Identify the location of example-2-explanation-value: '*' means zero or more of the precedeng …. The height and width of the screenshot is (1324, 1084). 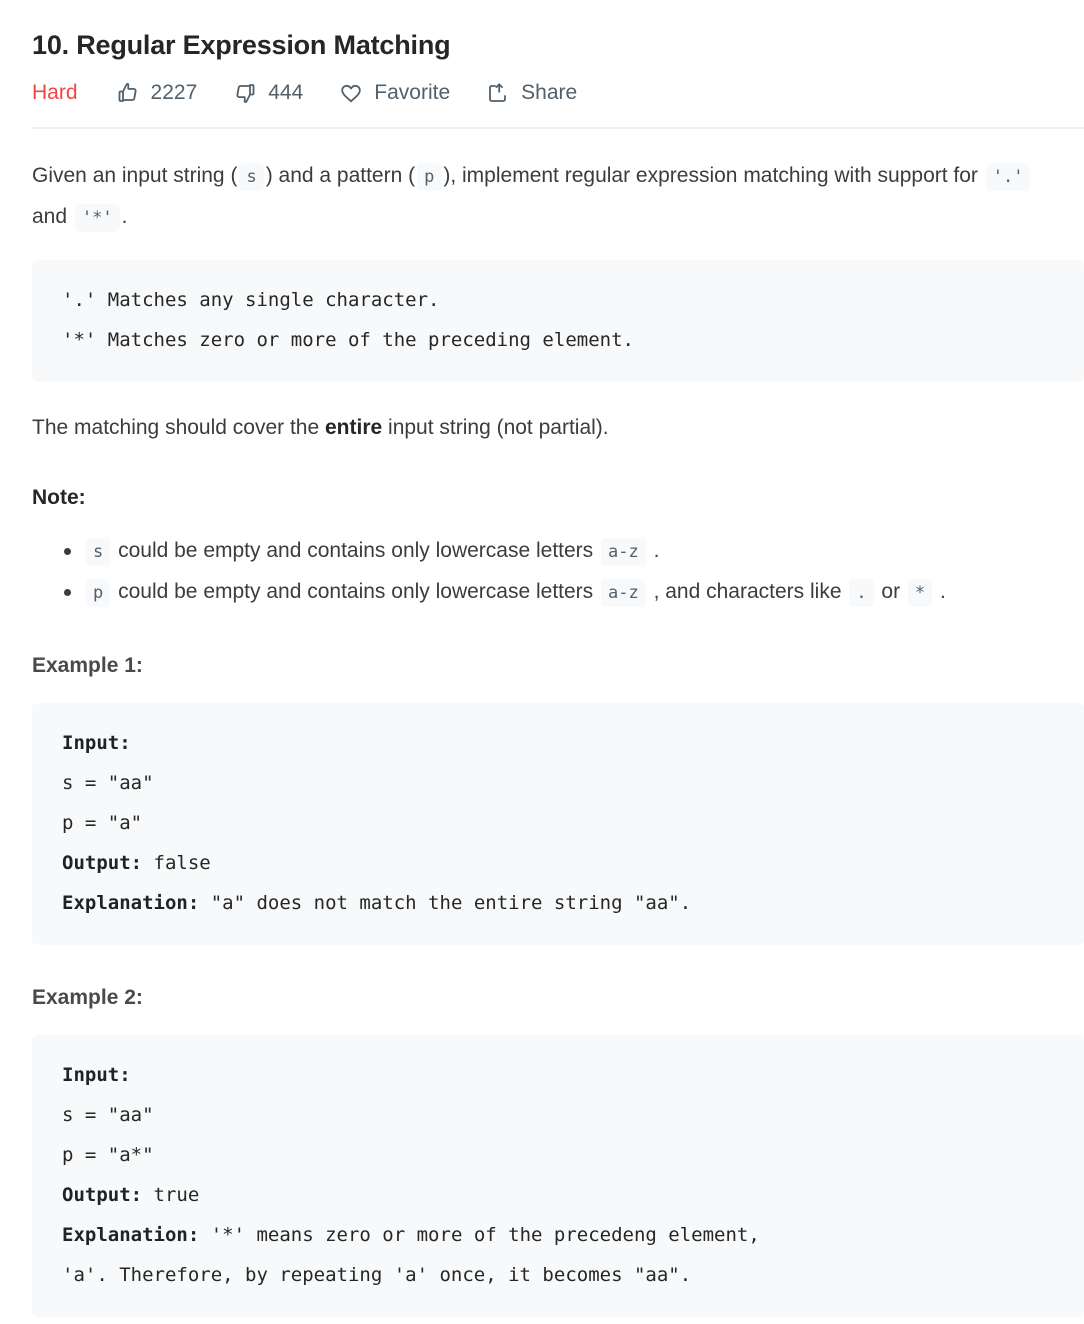
(479, 1235).